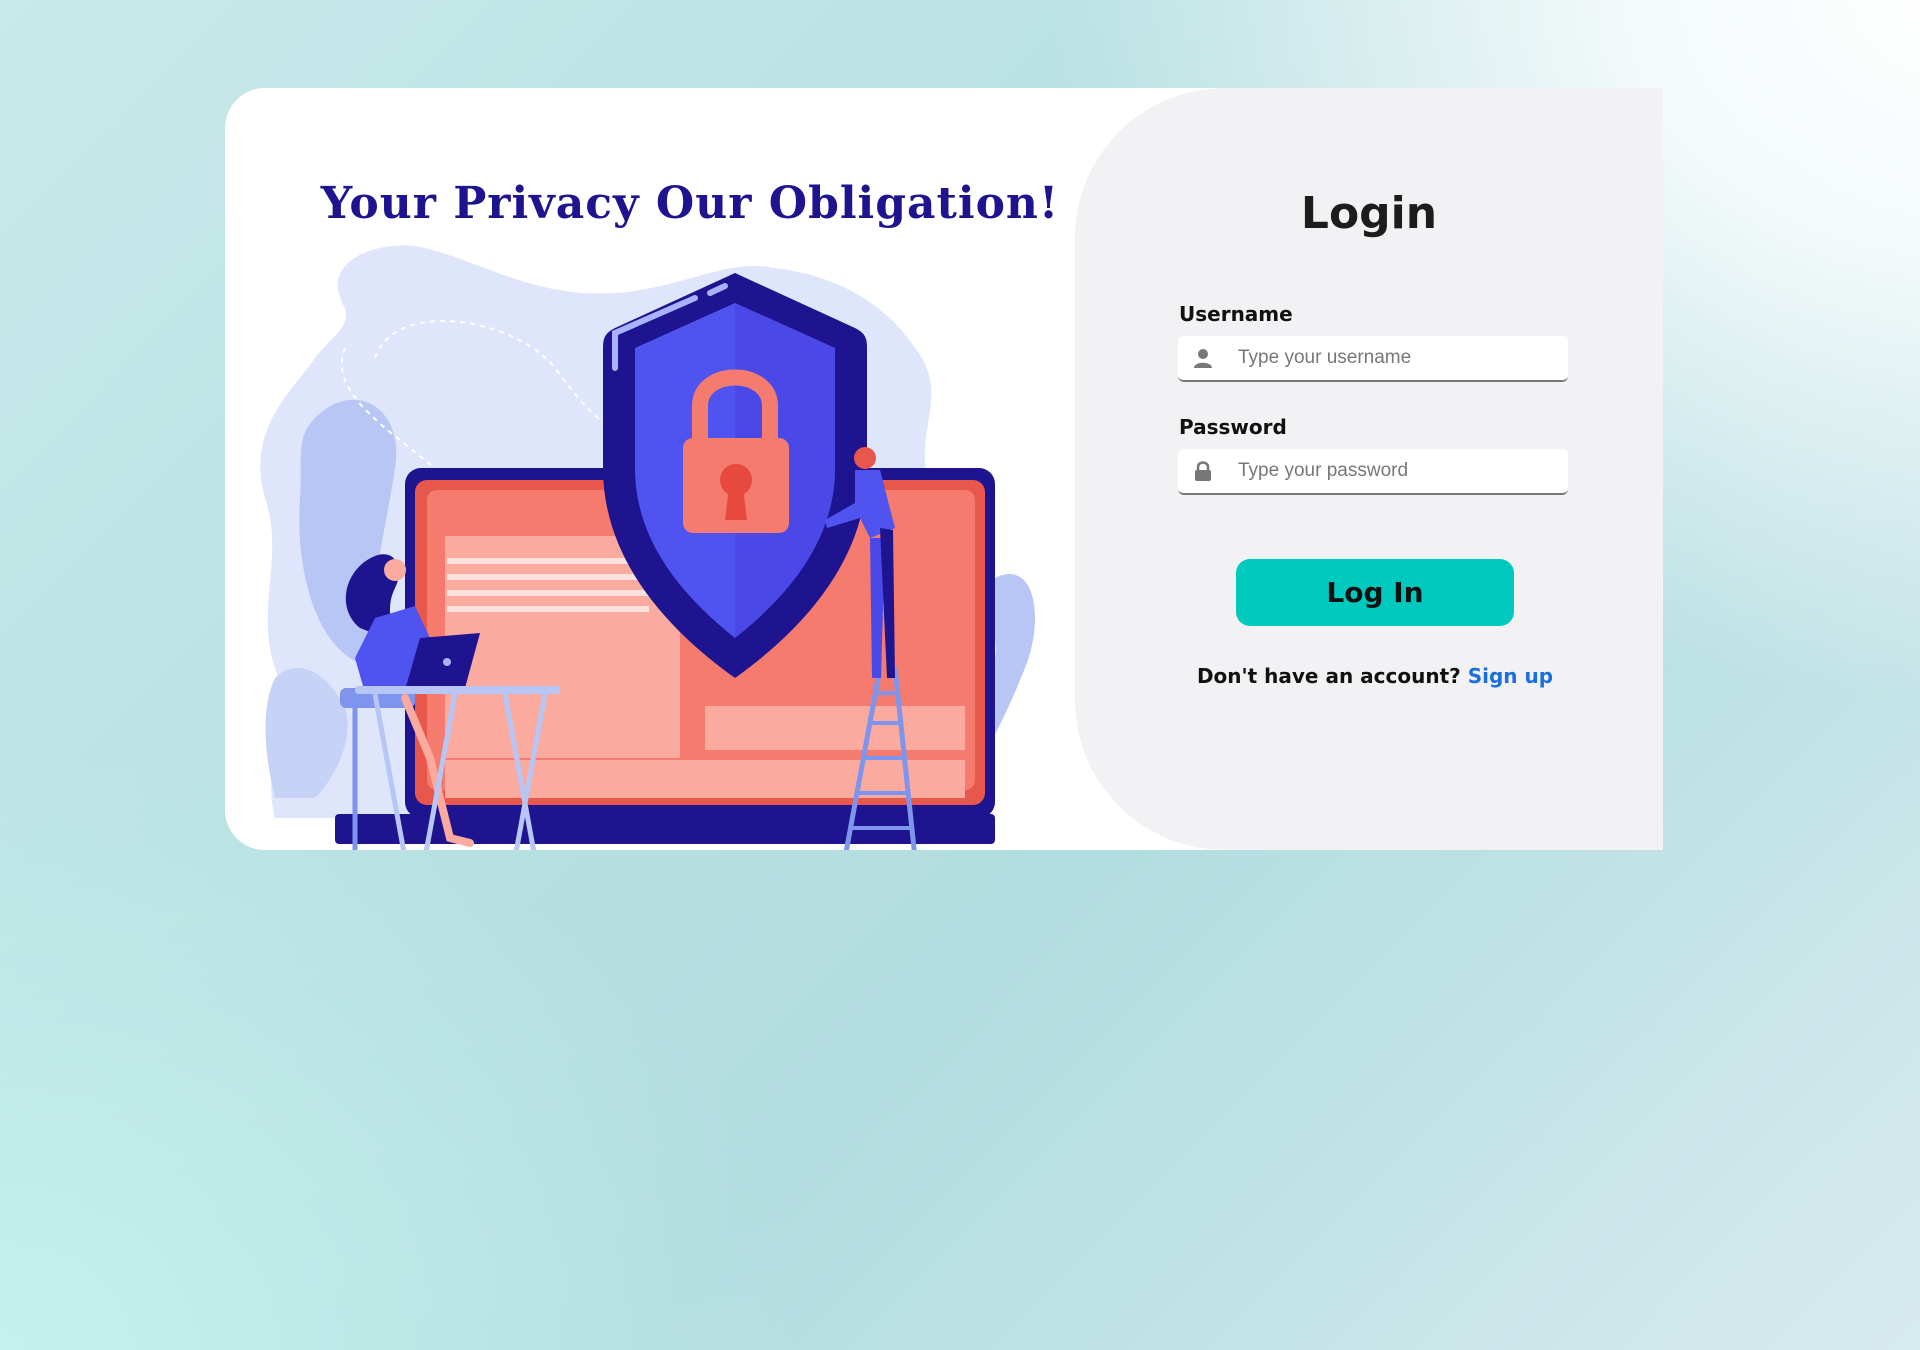  I want to click on user-icon, so click(1203, 358).